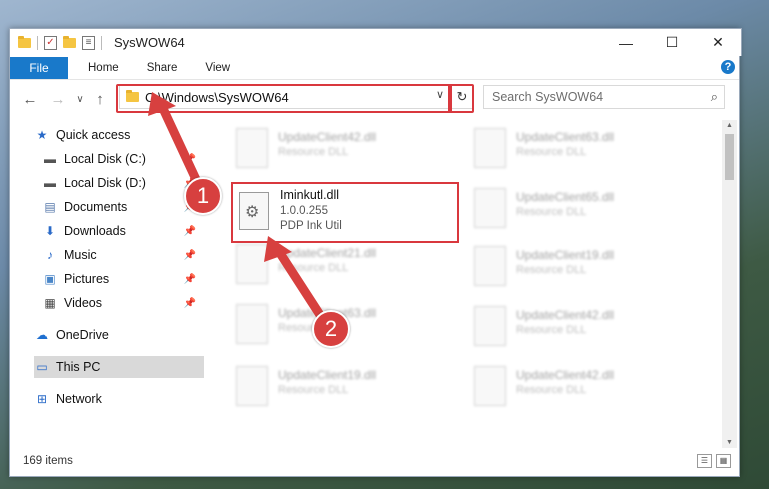  I want to click on annotation-arrows, so click(237, 207).